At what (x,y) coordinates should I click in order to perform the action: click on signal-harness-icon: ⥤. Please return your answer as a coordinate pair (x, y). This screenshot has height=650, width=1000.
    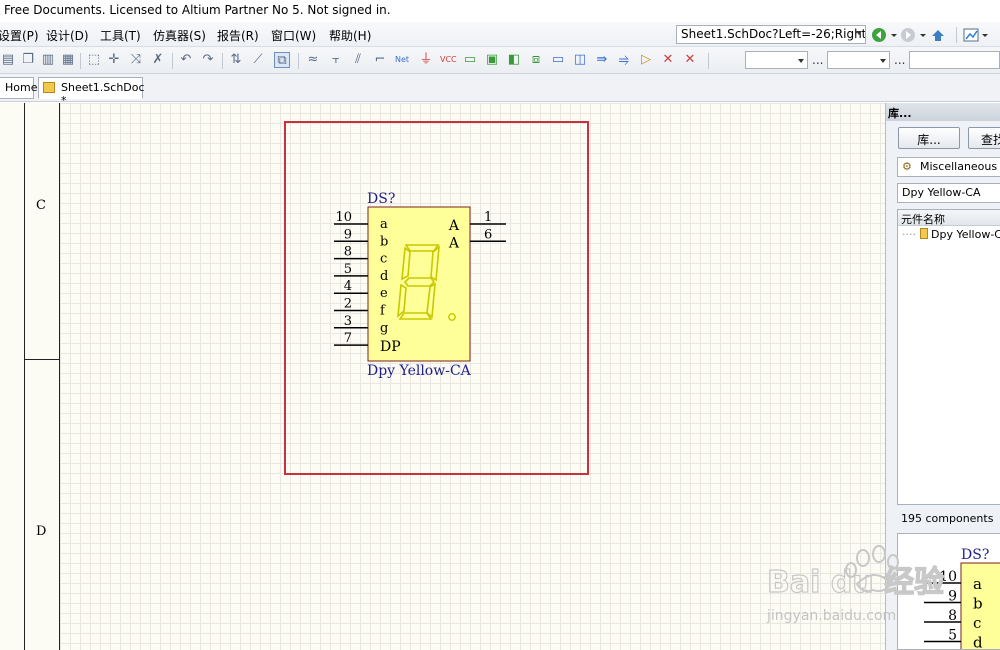
    Looking at the image, I should click on (624, 60).